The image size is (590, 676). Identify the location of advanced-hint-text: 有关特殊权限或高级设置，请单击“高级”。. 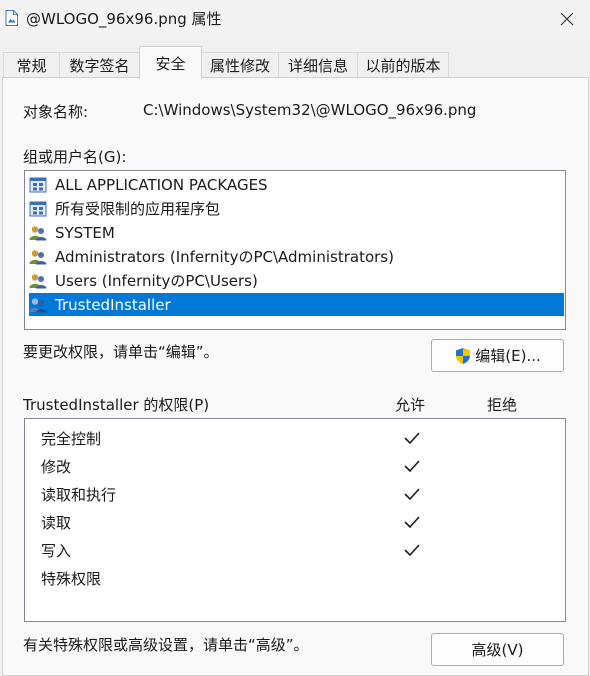
(166, 645).